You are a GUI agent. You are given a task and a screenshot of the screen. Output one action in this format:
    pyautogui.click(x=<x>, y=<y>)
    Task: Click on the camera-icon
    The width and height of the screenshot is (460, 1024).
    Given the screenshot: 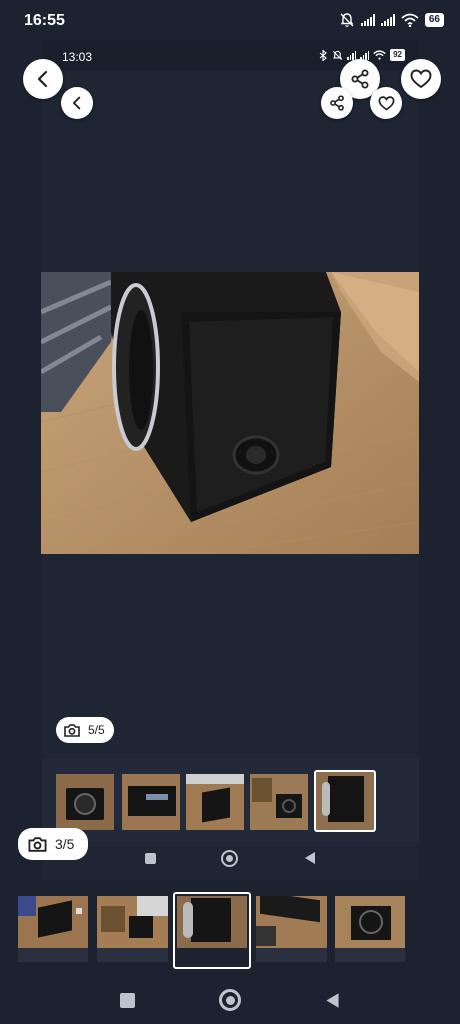 What is the action you would take?
    pyautogui.click(x=37, y=844)
    